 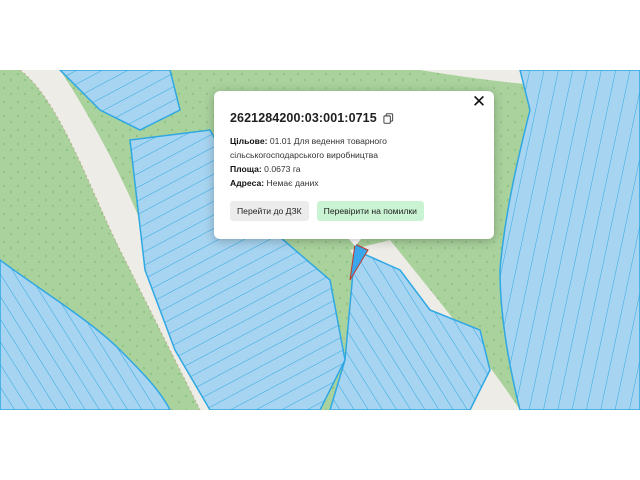 I want to click on close-icon: ✕, so click(x=479, y=101).